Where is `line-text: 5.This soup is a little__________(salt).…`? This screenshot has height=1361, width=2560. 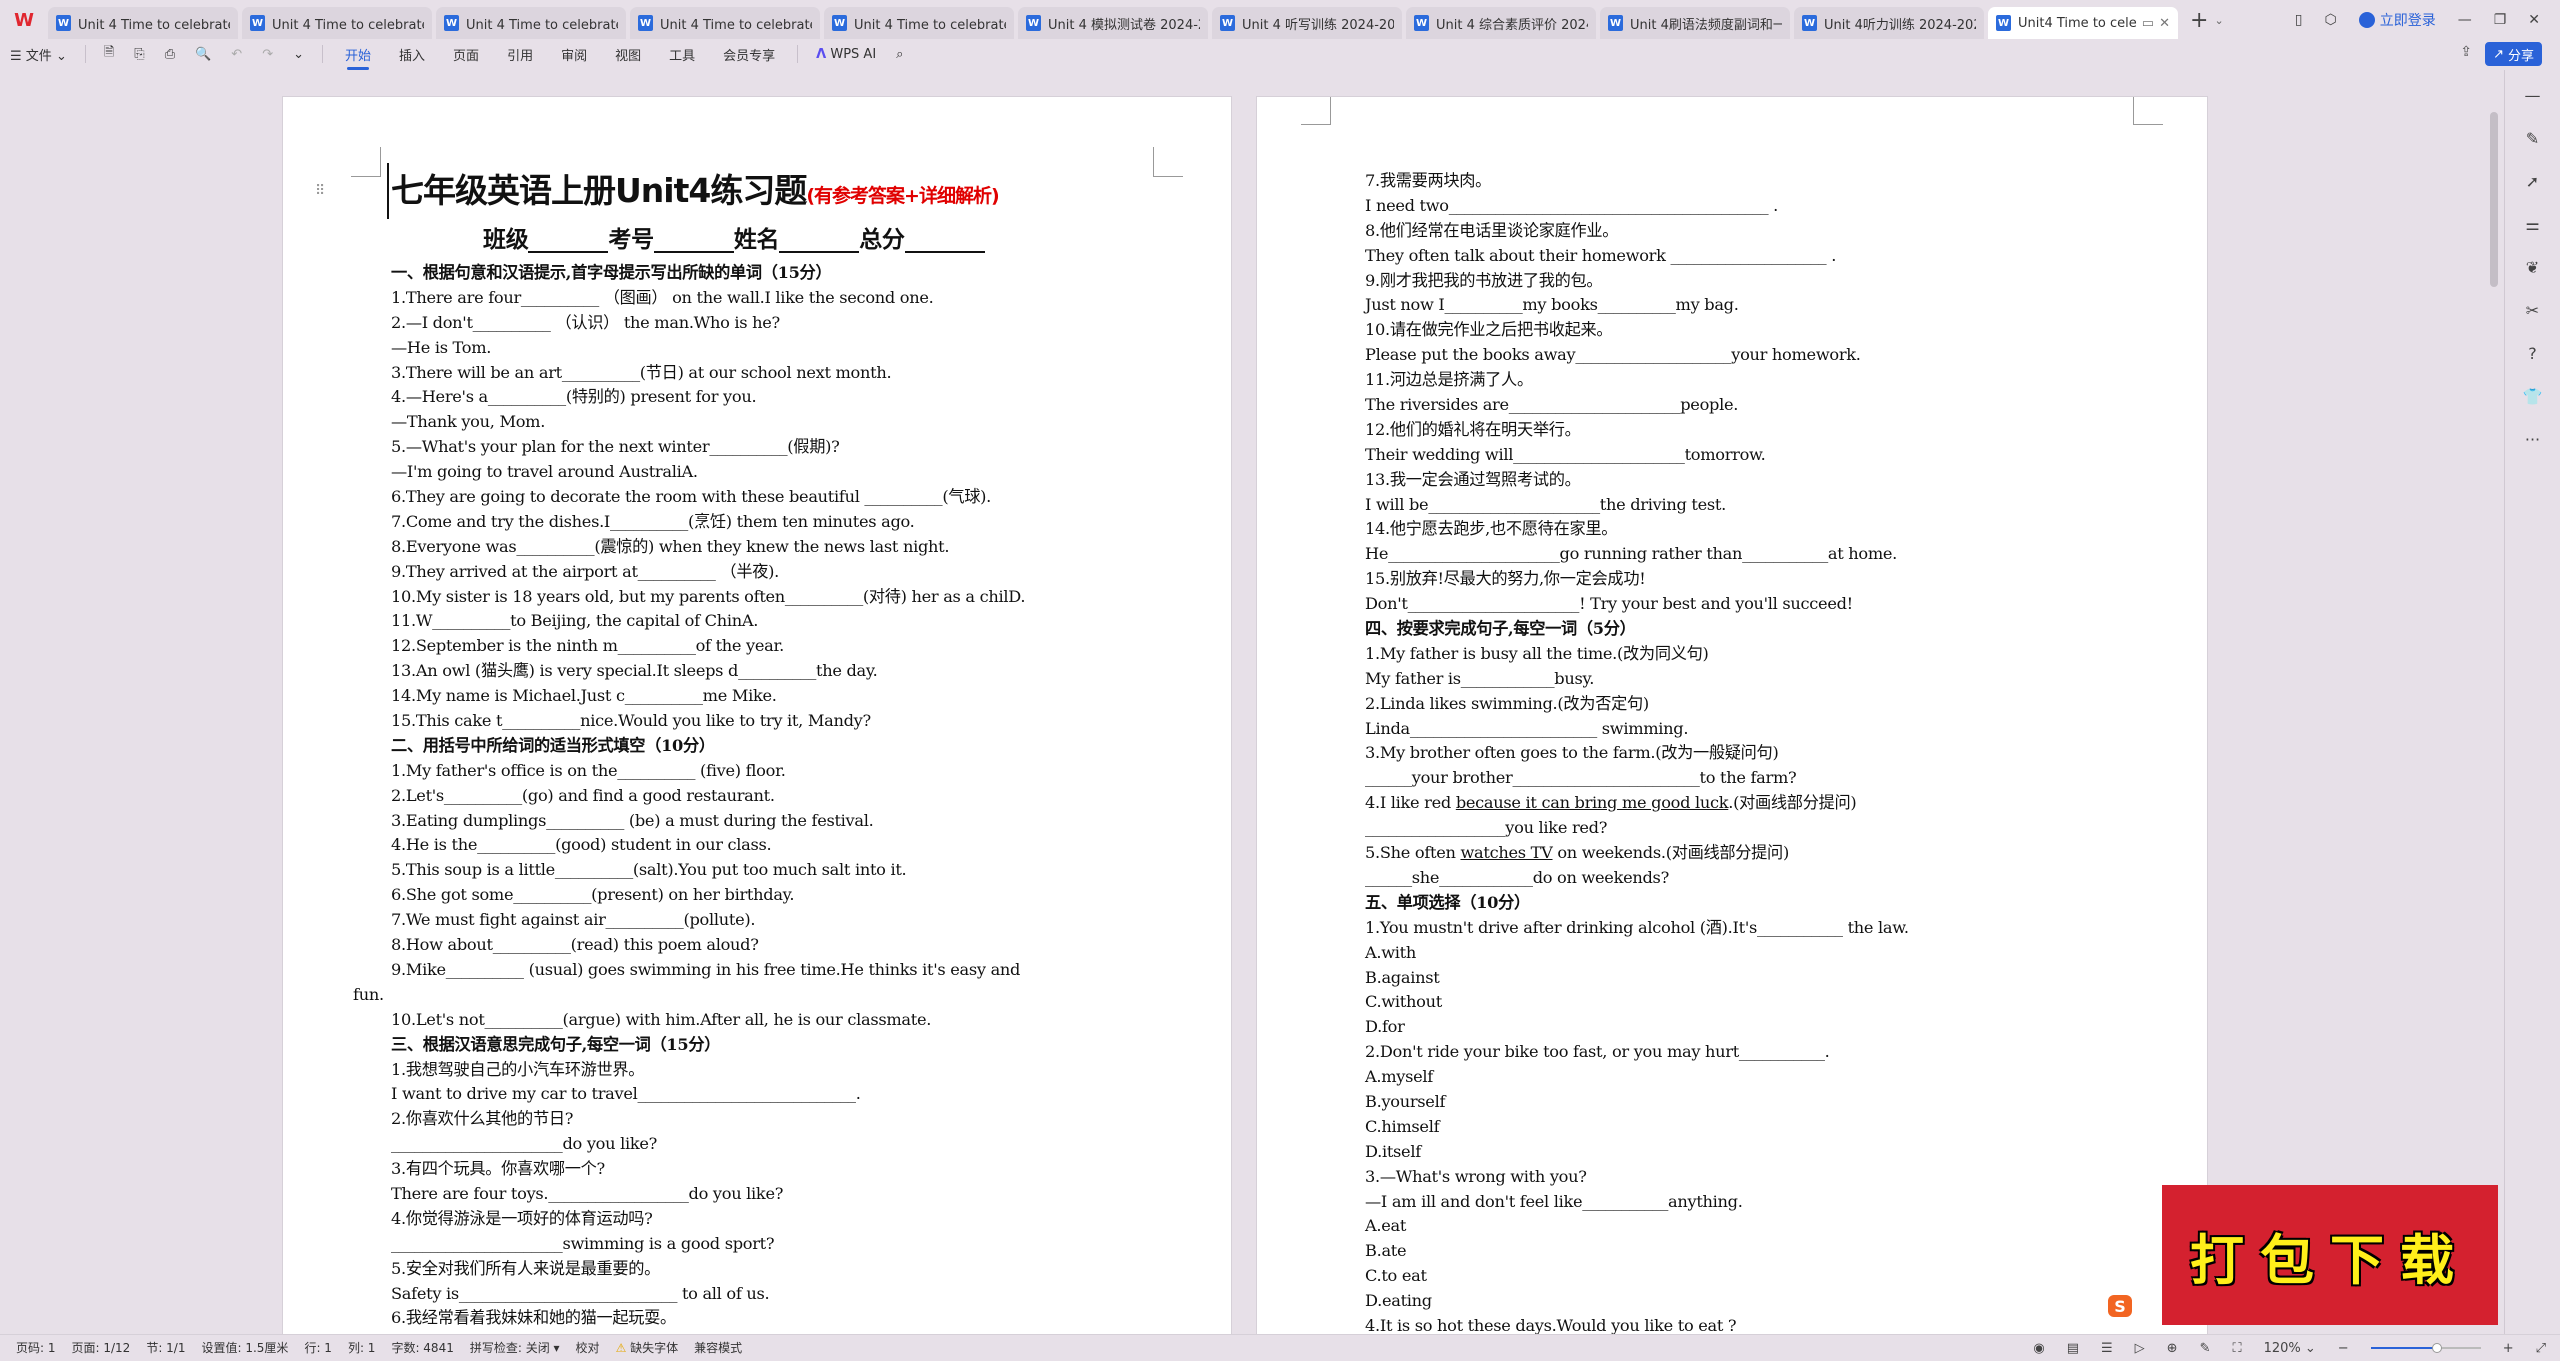 line-text: 5.This soup is a little__________(salt).… is located at coordinates (648, 869).